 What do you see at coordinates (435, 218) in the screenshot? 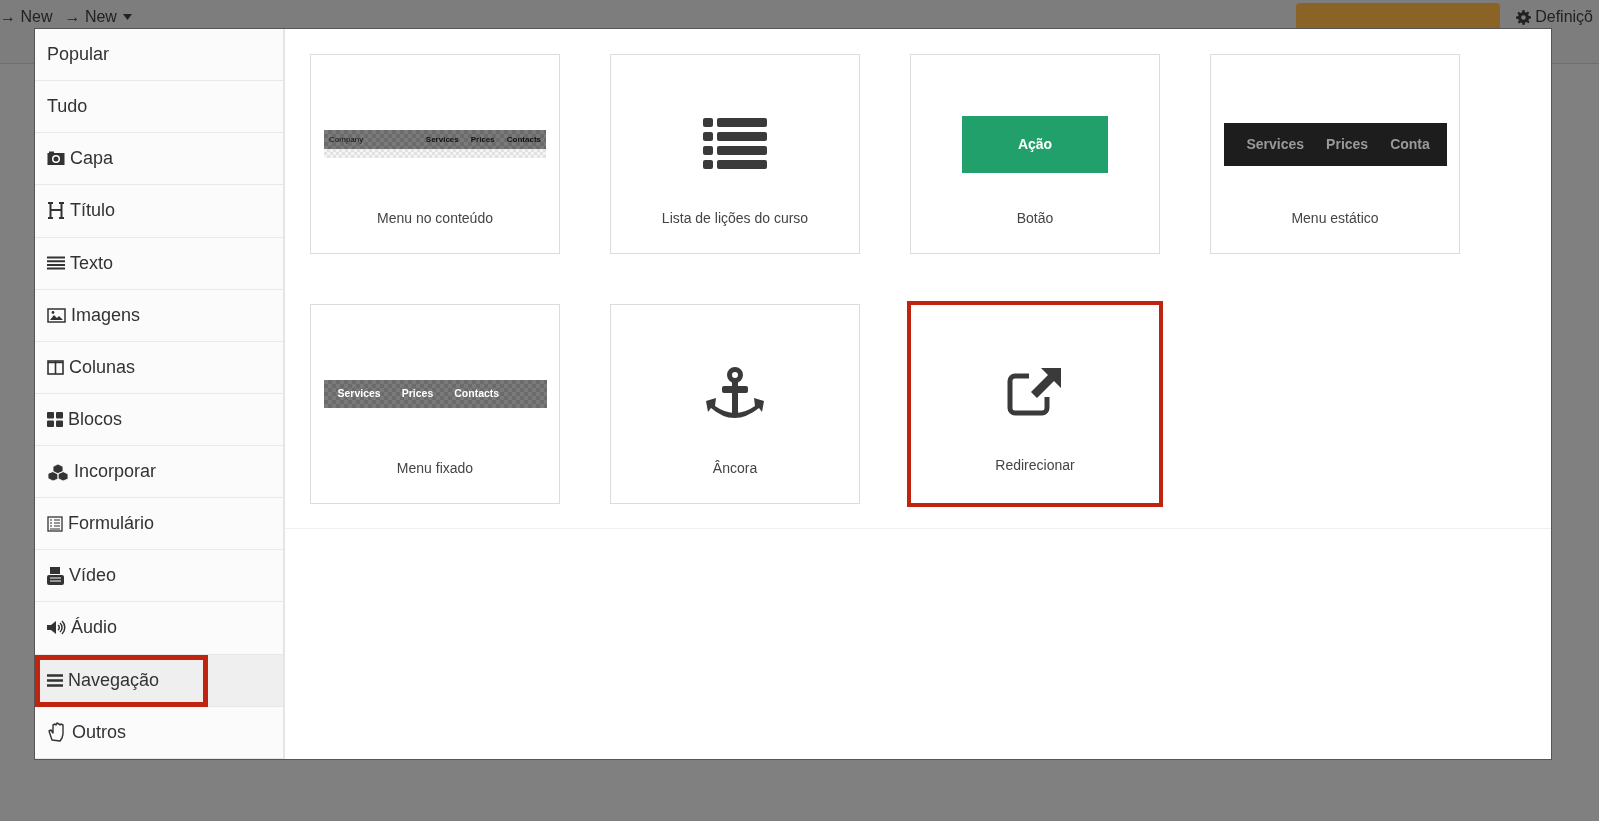
I see `block-label: Menu no conteúdo` at bounding box center [435, 218].